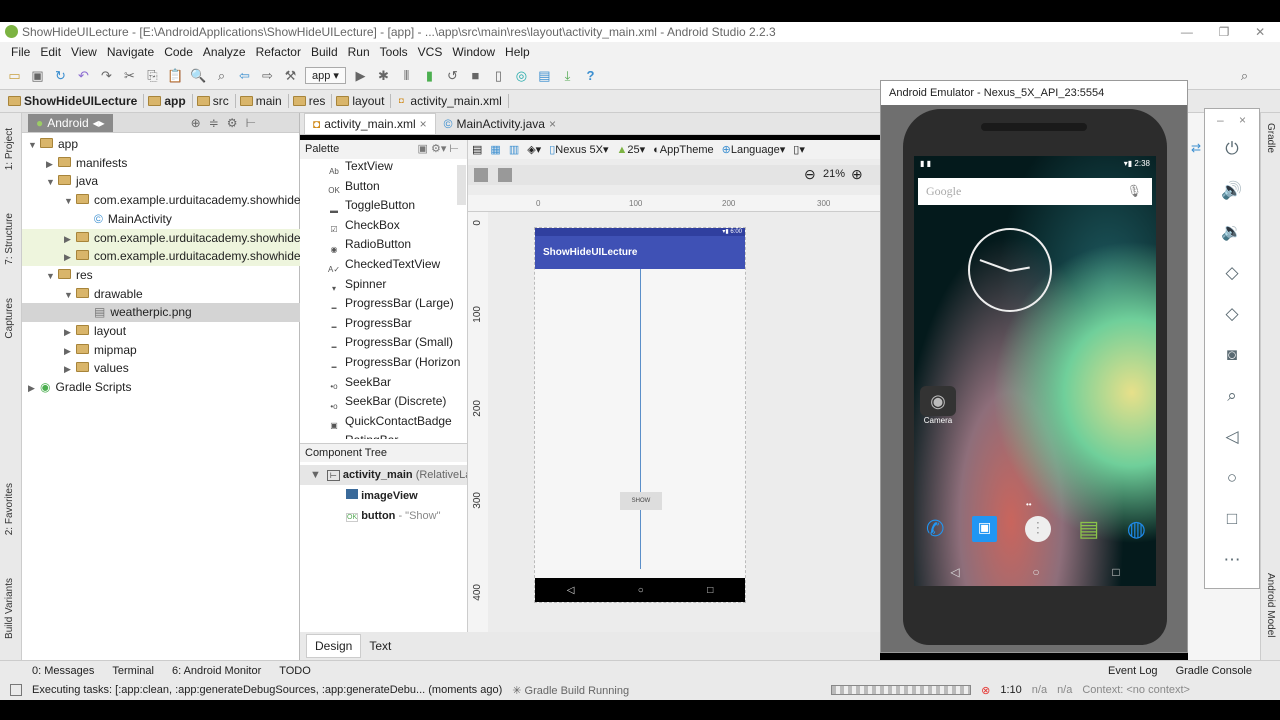 The height and width of the screenshot is (720, 1280). What do you see at coordinates (1232, 149) in the screenshot?
I see `power-icon: ⏻` at bounding box center [1232, 149].